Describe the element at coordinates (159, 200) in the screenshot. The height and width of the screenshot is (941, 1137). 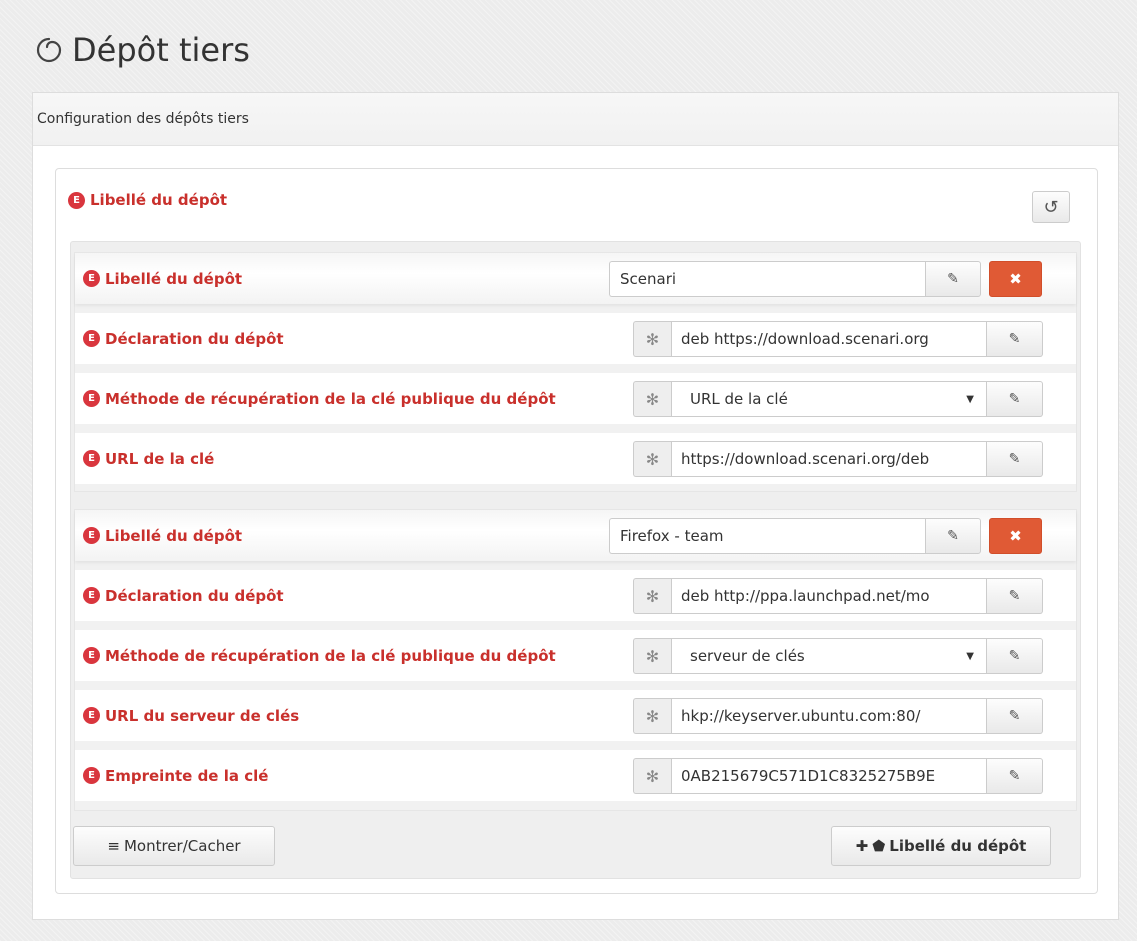
I see `repo-list-label-text: Libellé du dépôt` at that location.